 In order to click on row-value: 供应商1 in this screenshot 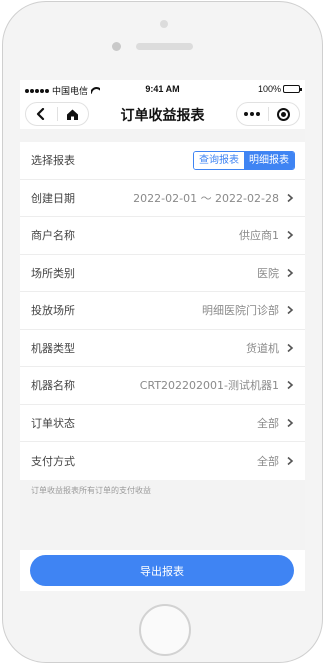, I will do `click(259, 236)`.